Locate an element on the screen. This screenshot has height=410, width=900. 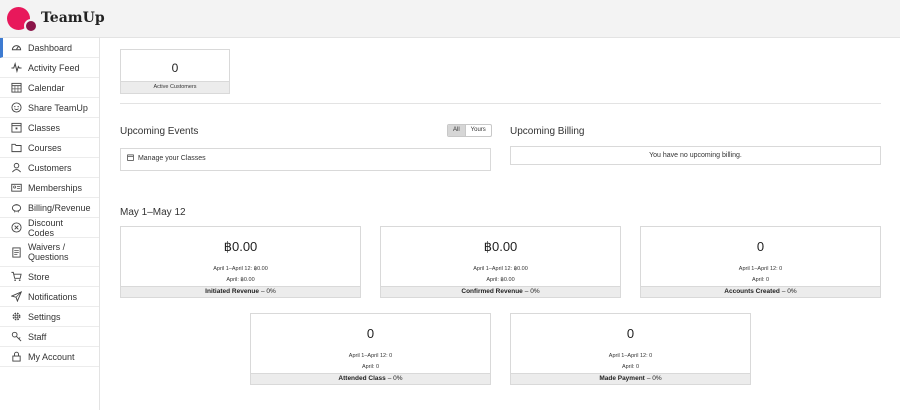
stat-card-initiated-revenue: ฿0.00 April 1–April 12: ฿0.00 April is located at coordinates (240, 262).